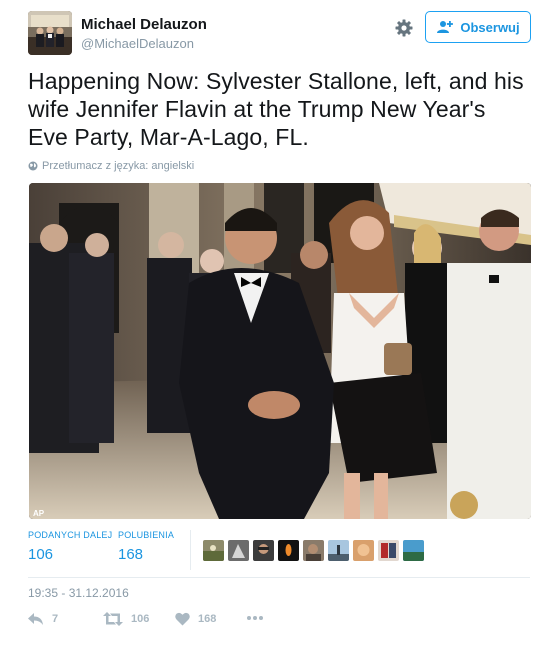  I want to click on stats-divider, so click(190, 550).